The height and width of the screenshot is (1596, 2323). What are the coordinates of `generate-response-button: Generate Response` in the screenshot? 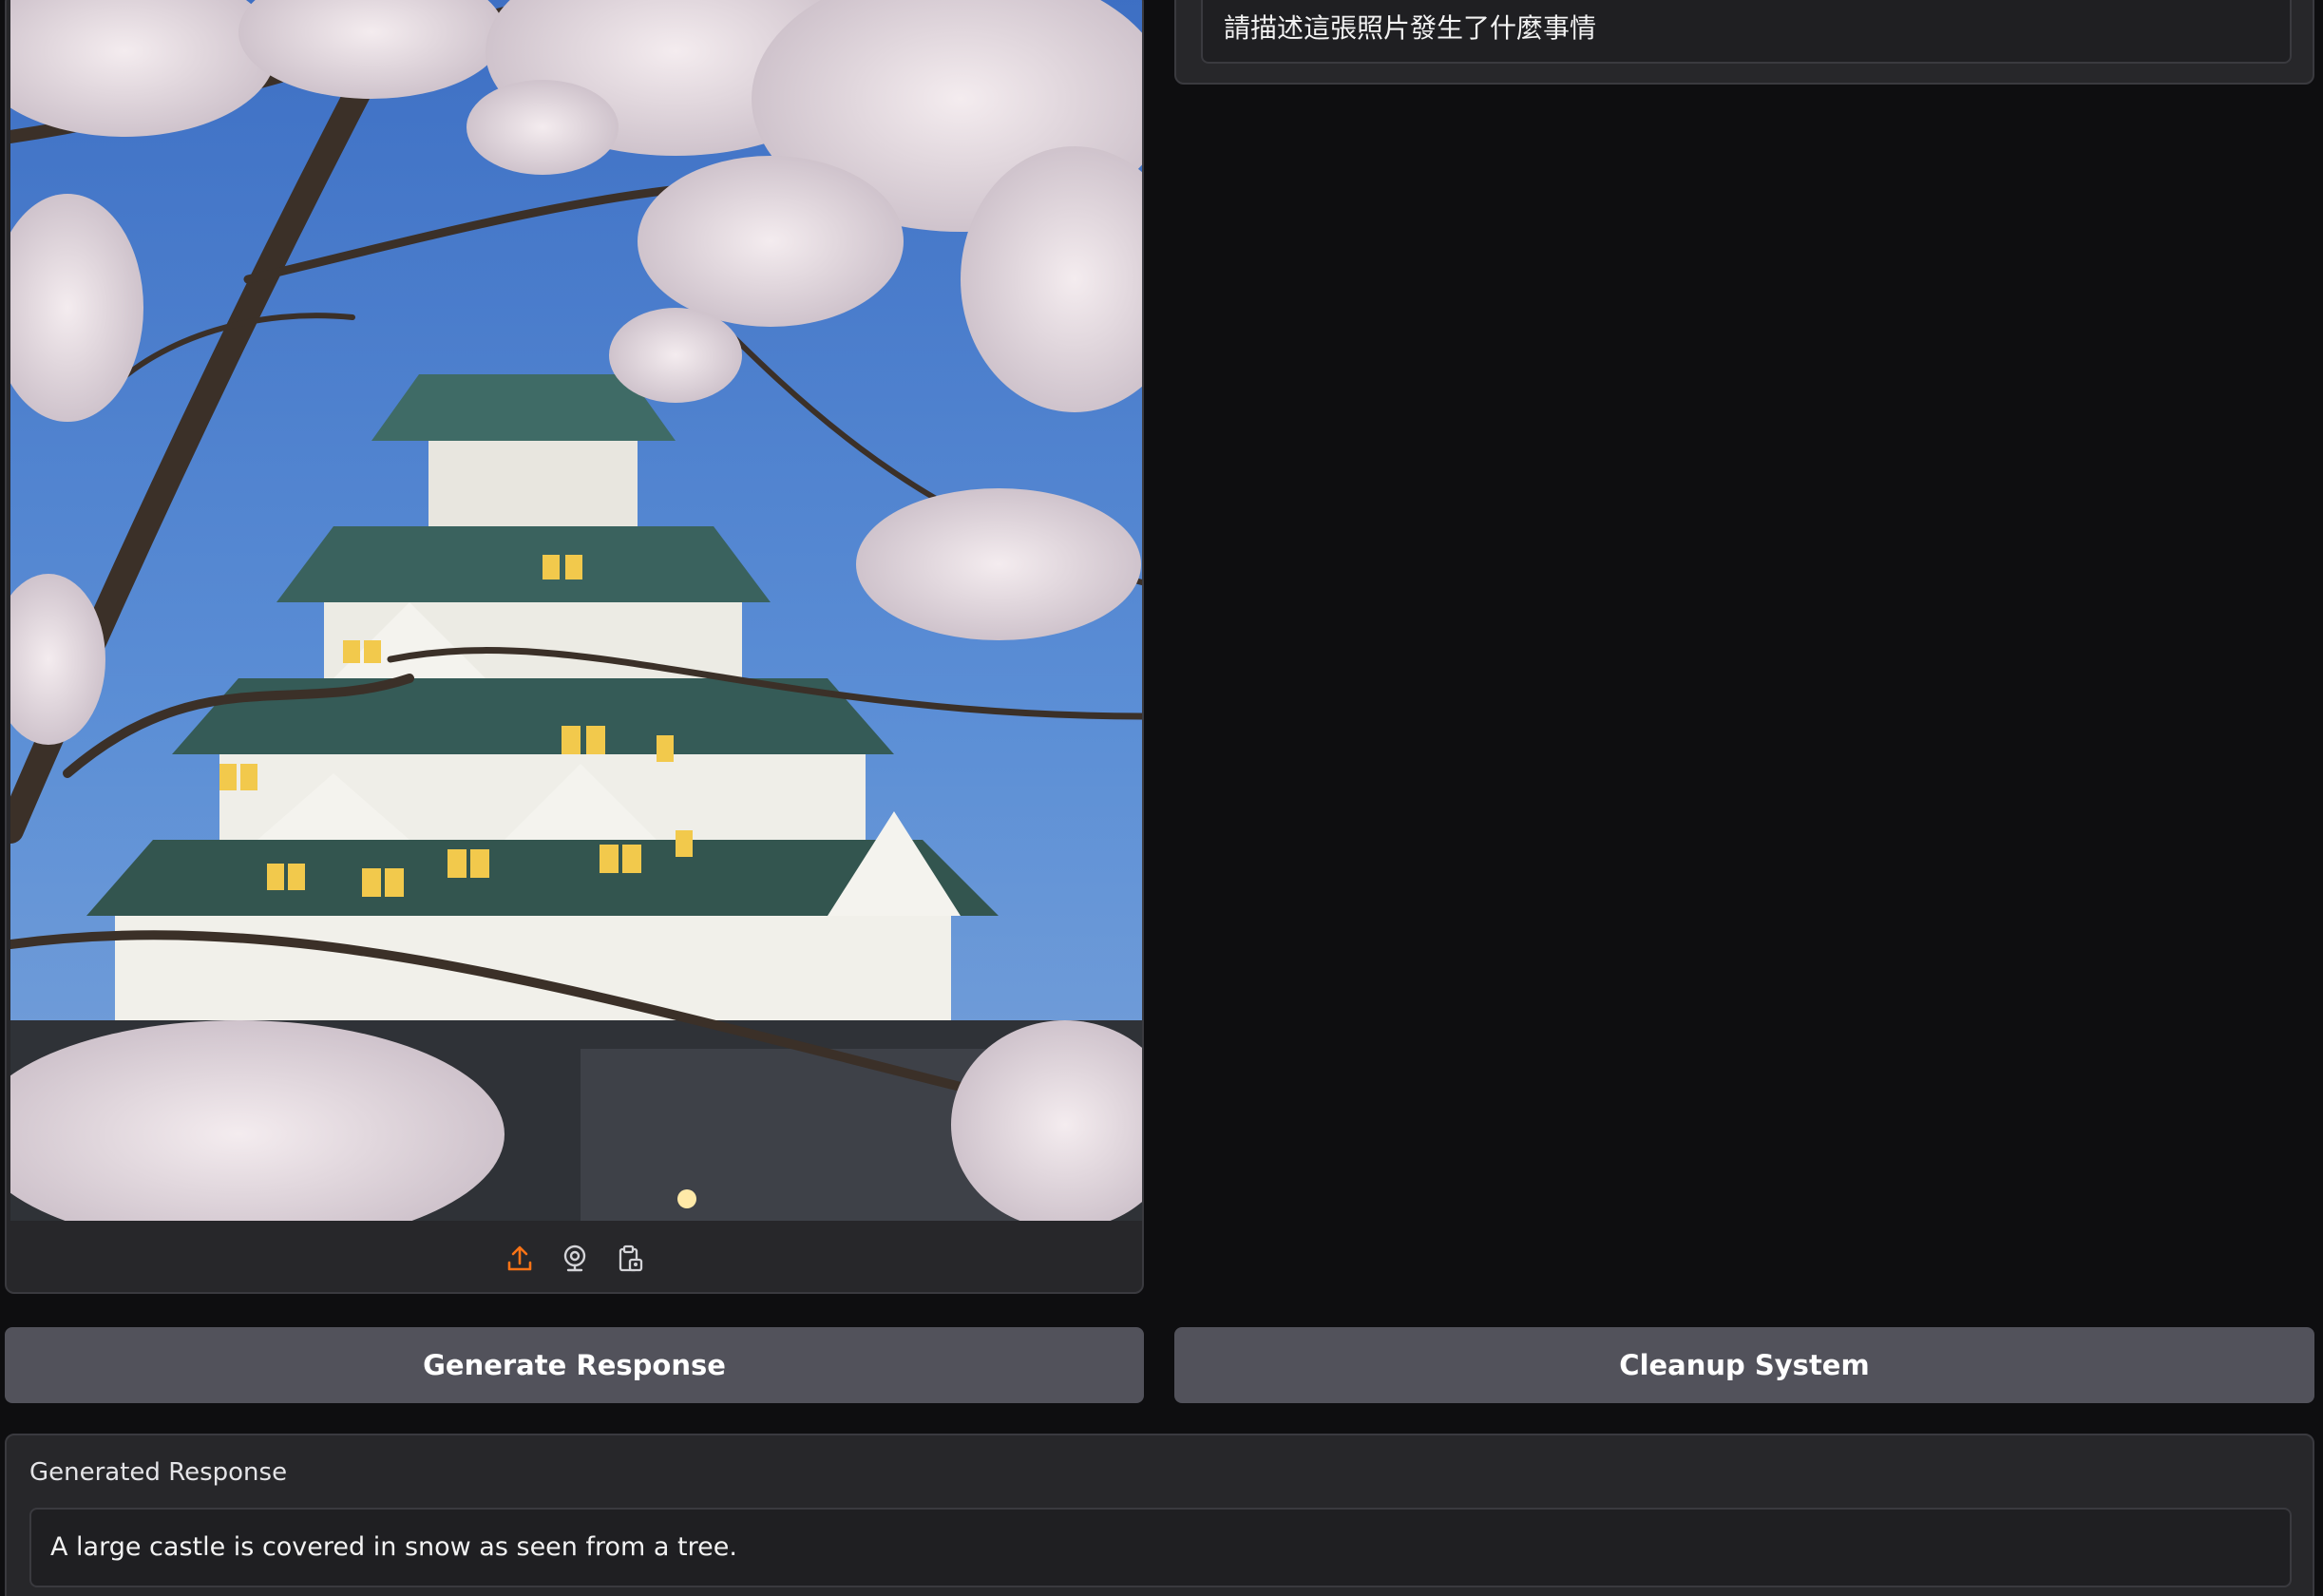 It's located at (574, 1365).